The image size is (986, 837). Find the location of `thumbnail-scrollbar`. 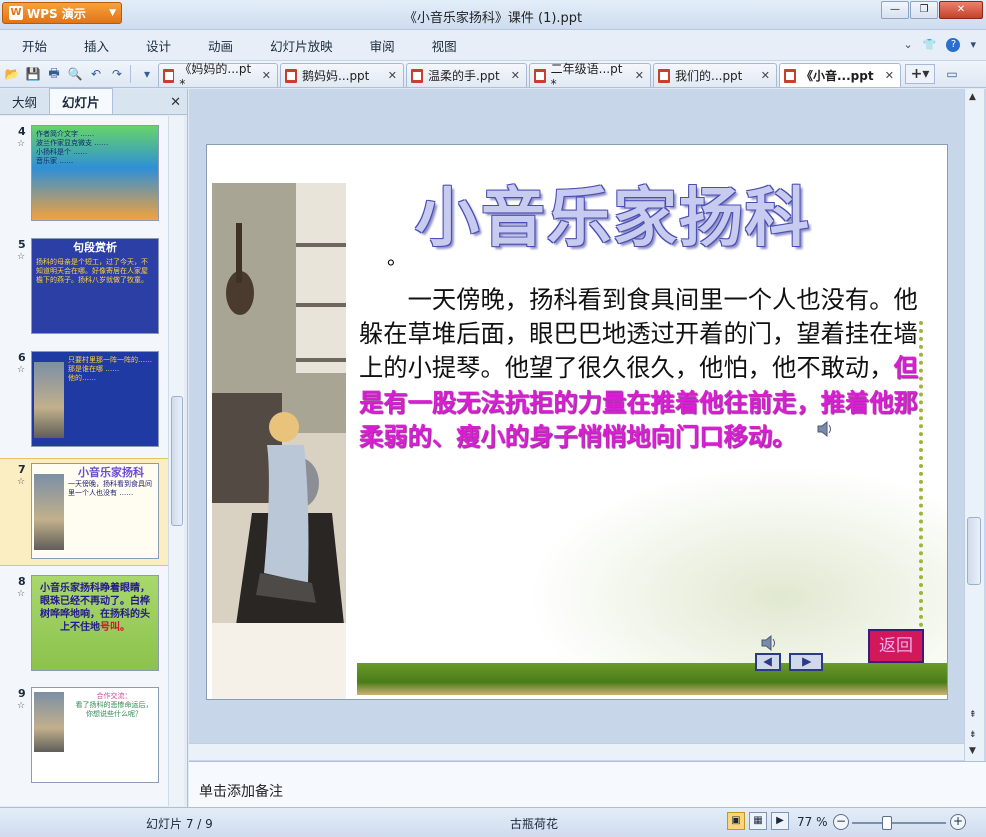

thumbnail-scrollbar is located at coordinates (176, 461).